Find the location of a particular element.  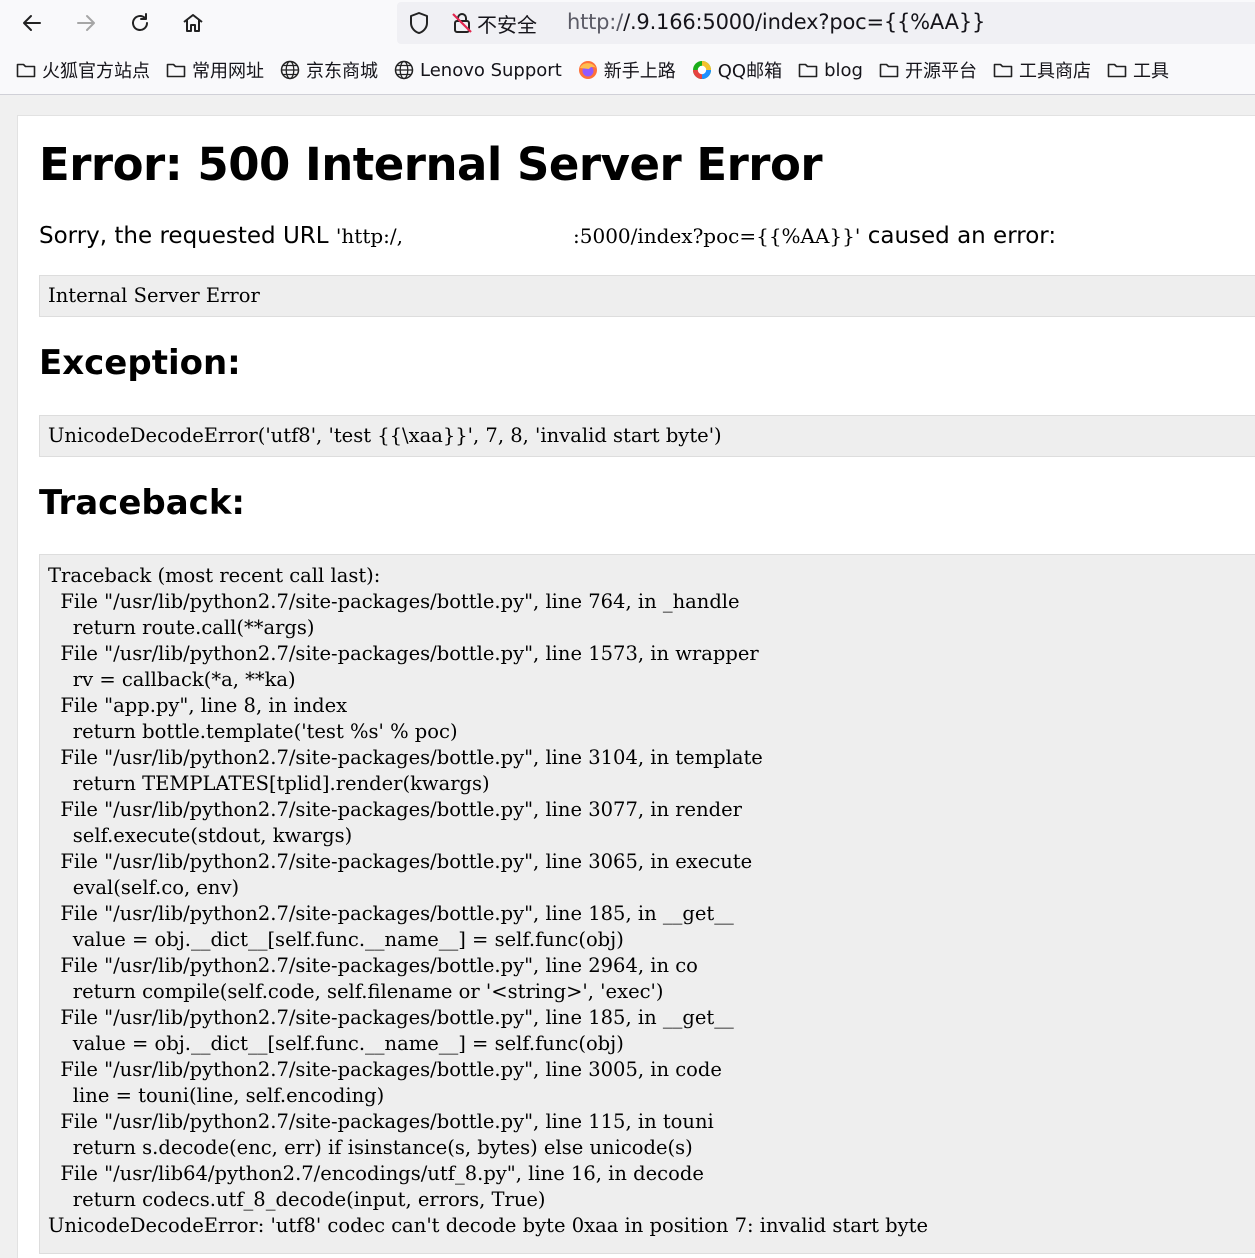

browser-toolbar: 不安全 http://.9.166:5000/index?poc={{%AA}} is located at coordinates (627, 23).